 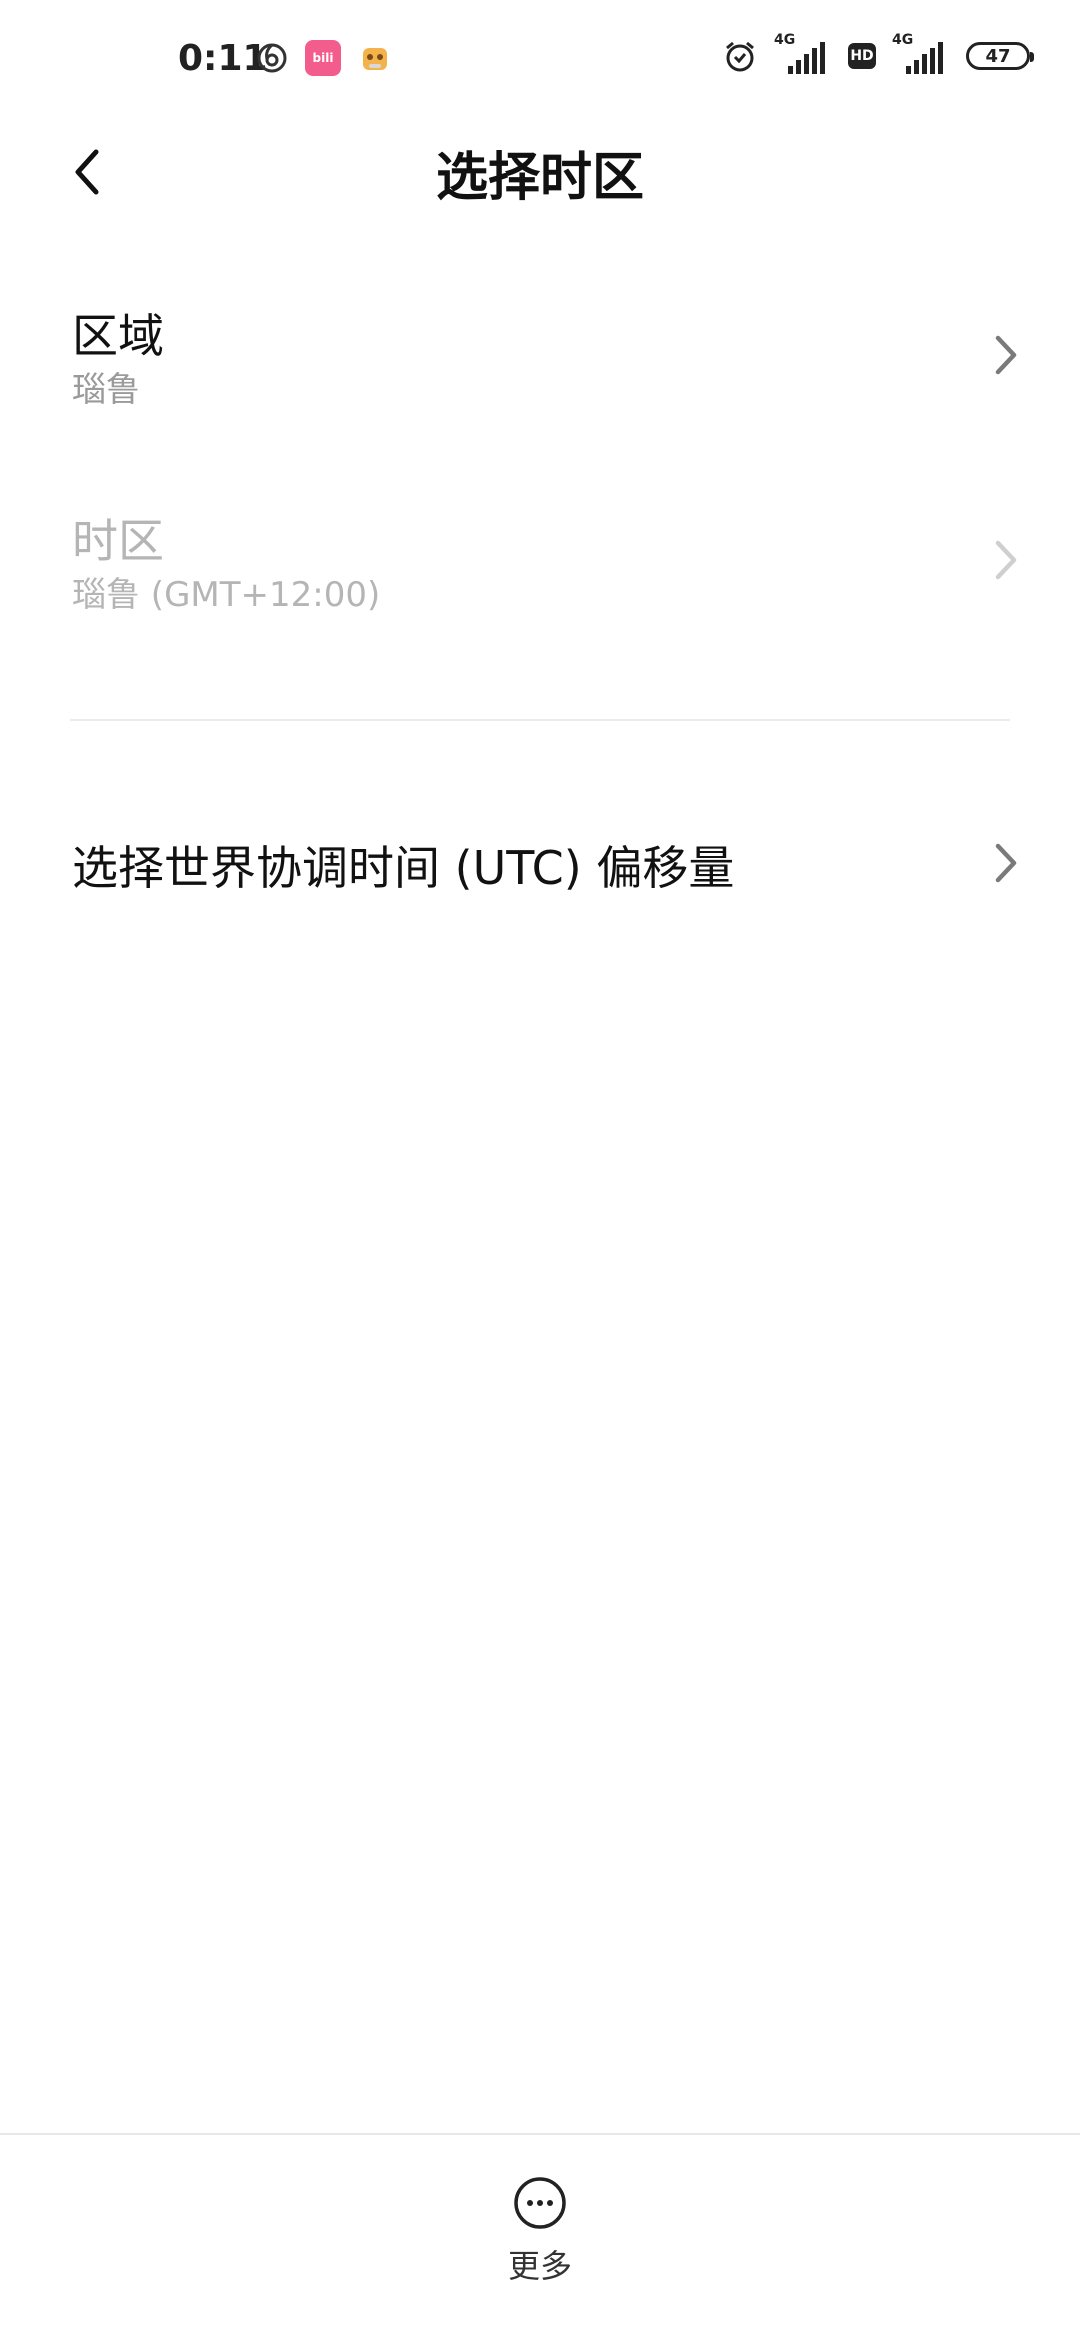 What do you see at coordinates (403, 868) in the screenshot?
I see `utc-offset-title: 选择世界协调时间 (UTC) 偏移量` at bounding box center [403, 868].